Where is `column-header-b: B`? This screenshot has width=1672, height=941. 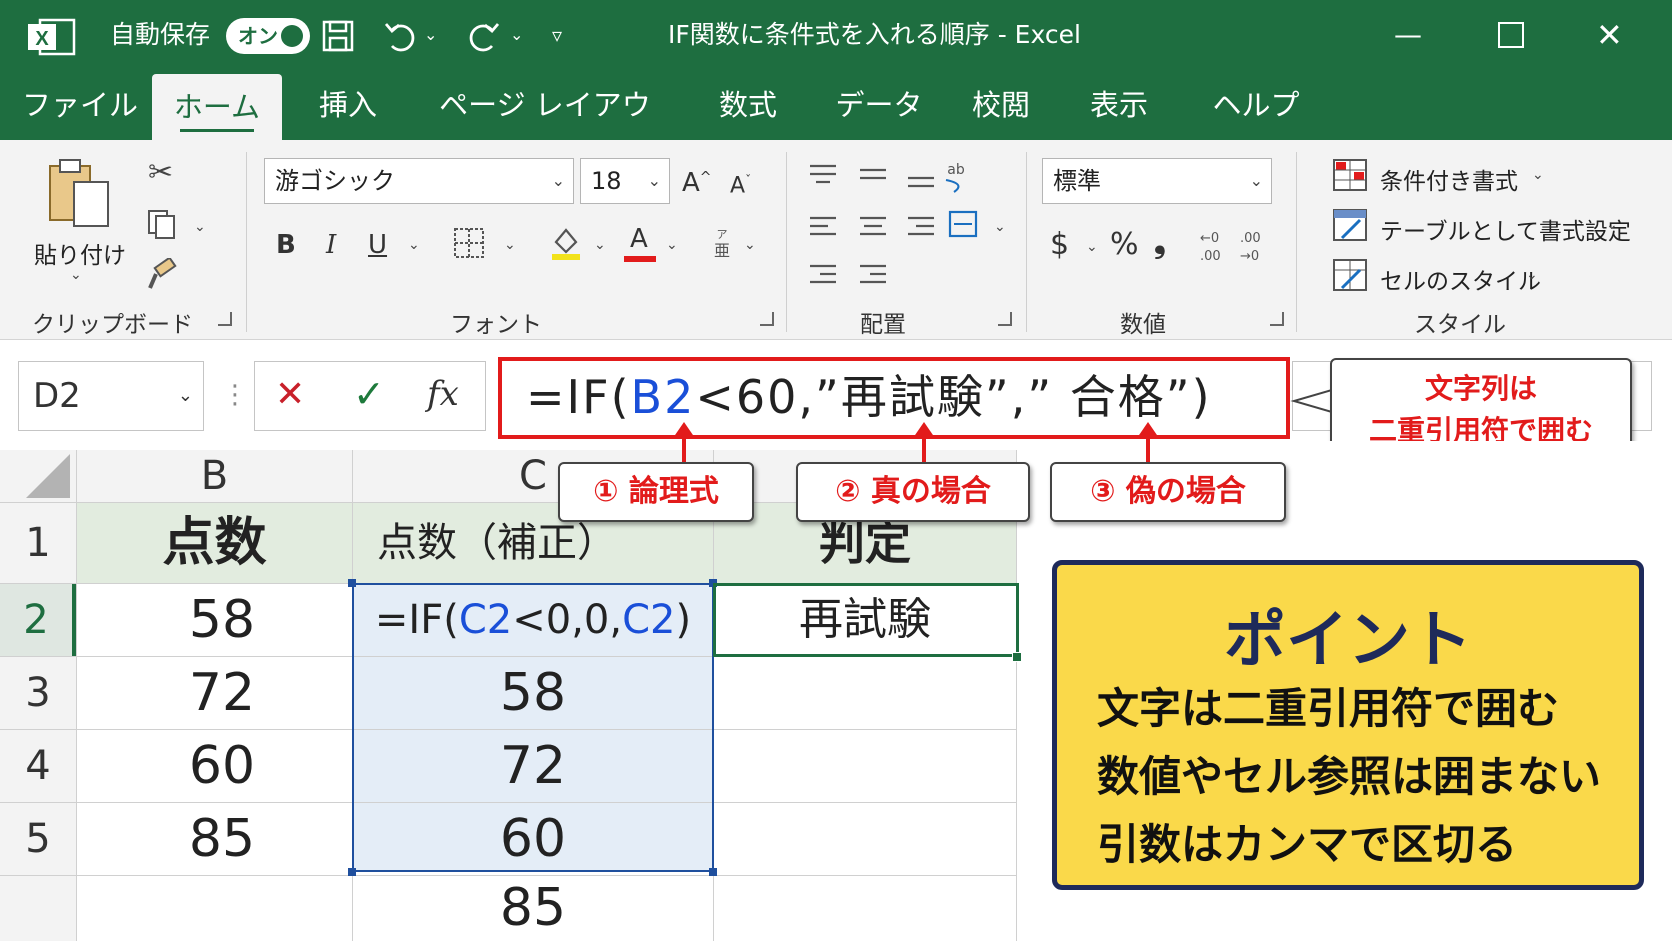 column-header-b: B is located at coordinates (214, 476).